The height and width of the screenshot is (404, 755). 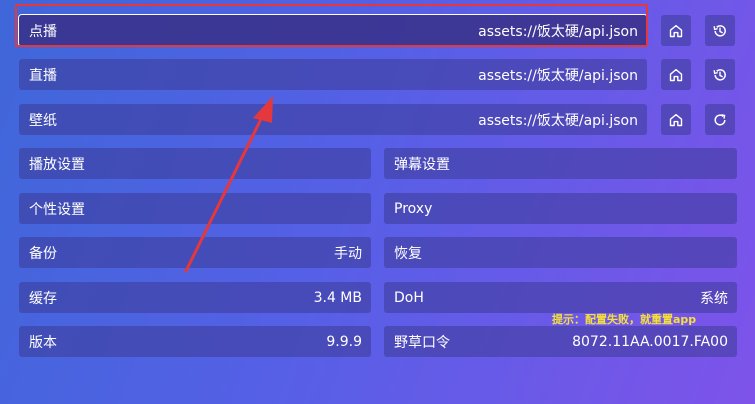 What do you see at coordinates (43, 31) in the screenshot?
I see `vod-source-label: 点播` at bounding box center [43, 31].